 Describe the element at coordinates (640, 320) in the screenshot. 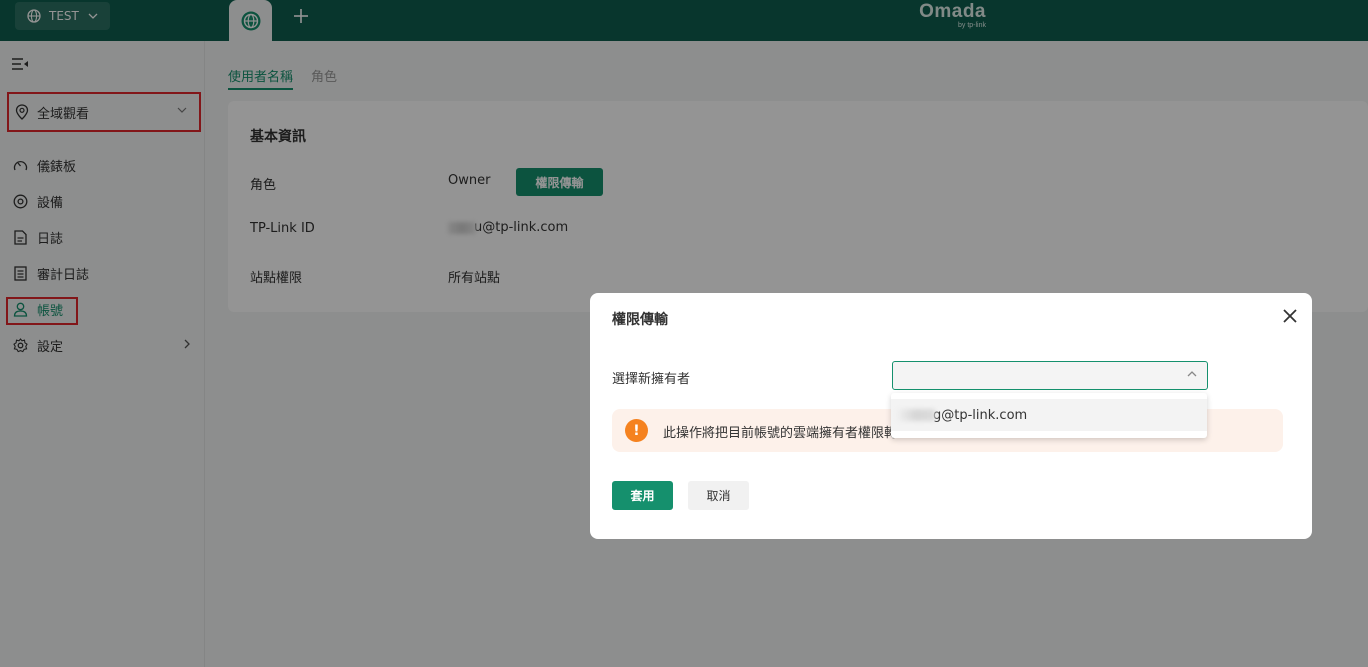

I see `dialog-title: 權限傳輸` at that location.